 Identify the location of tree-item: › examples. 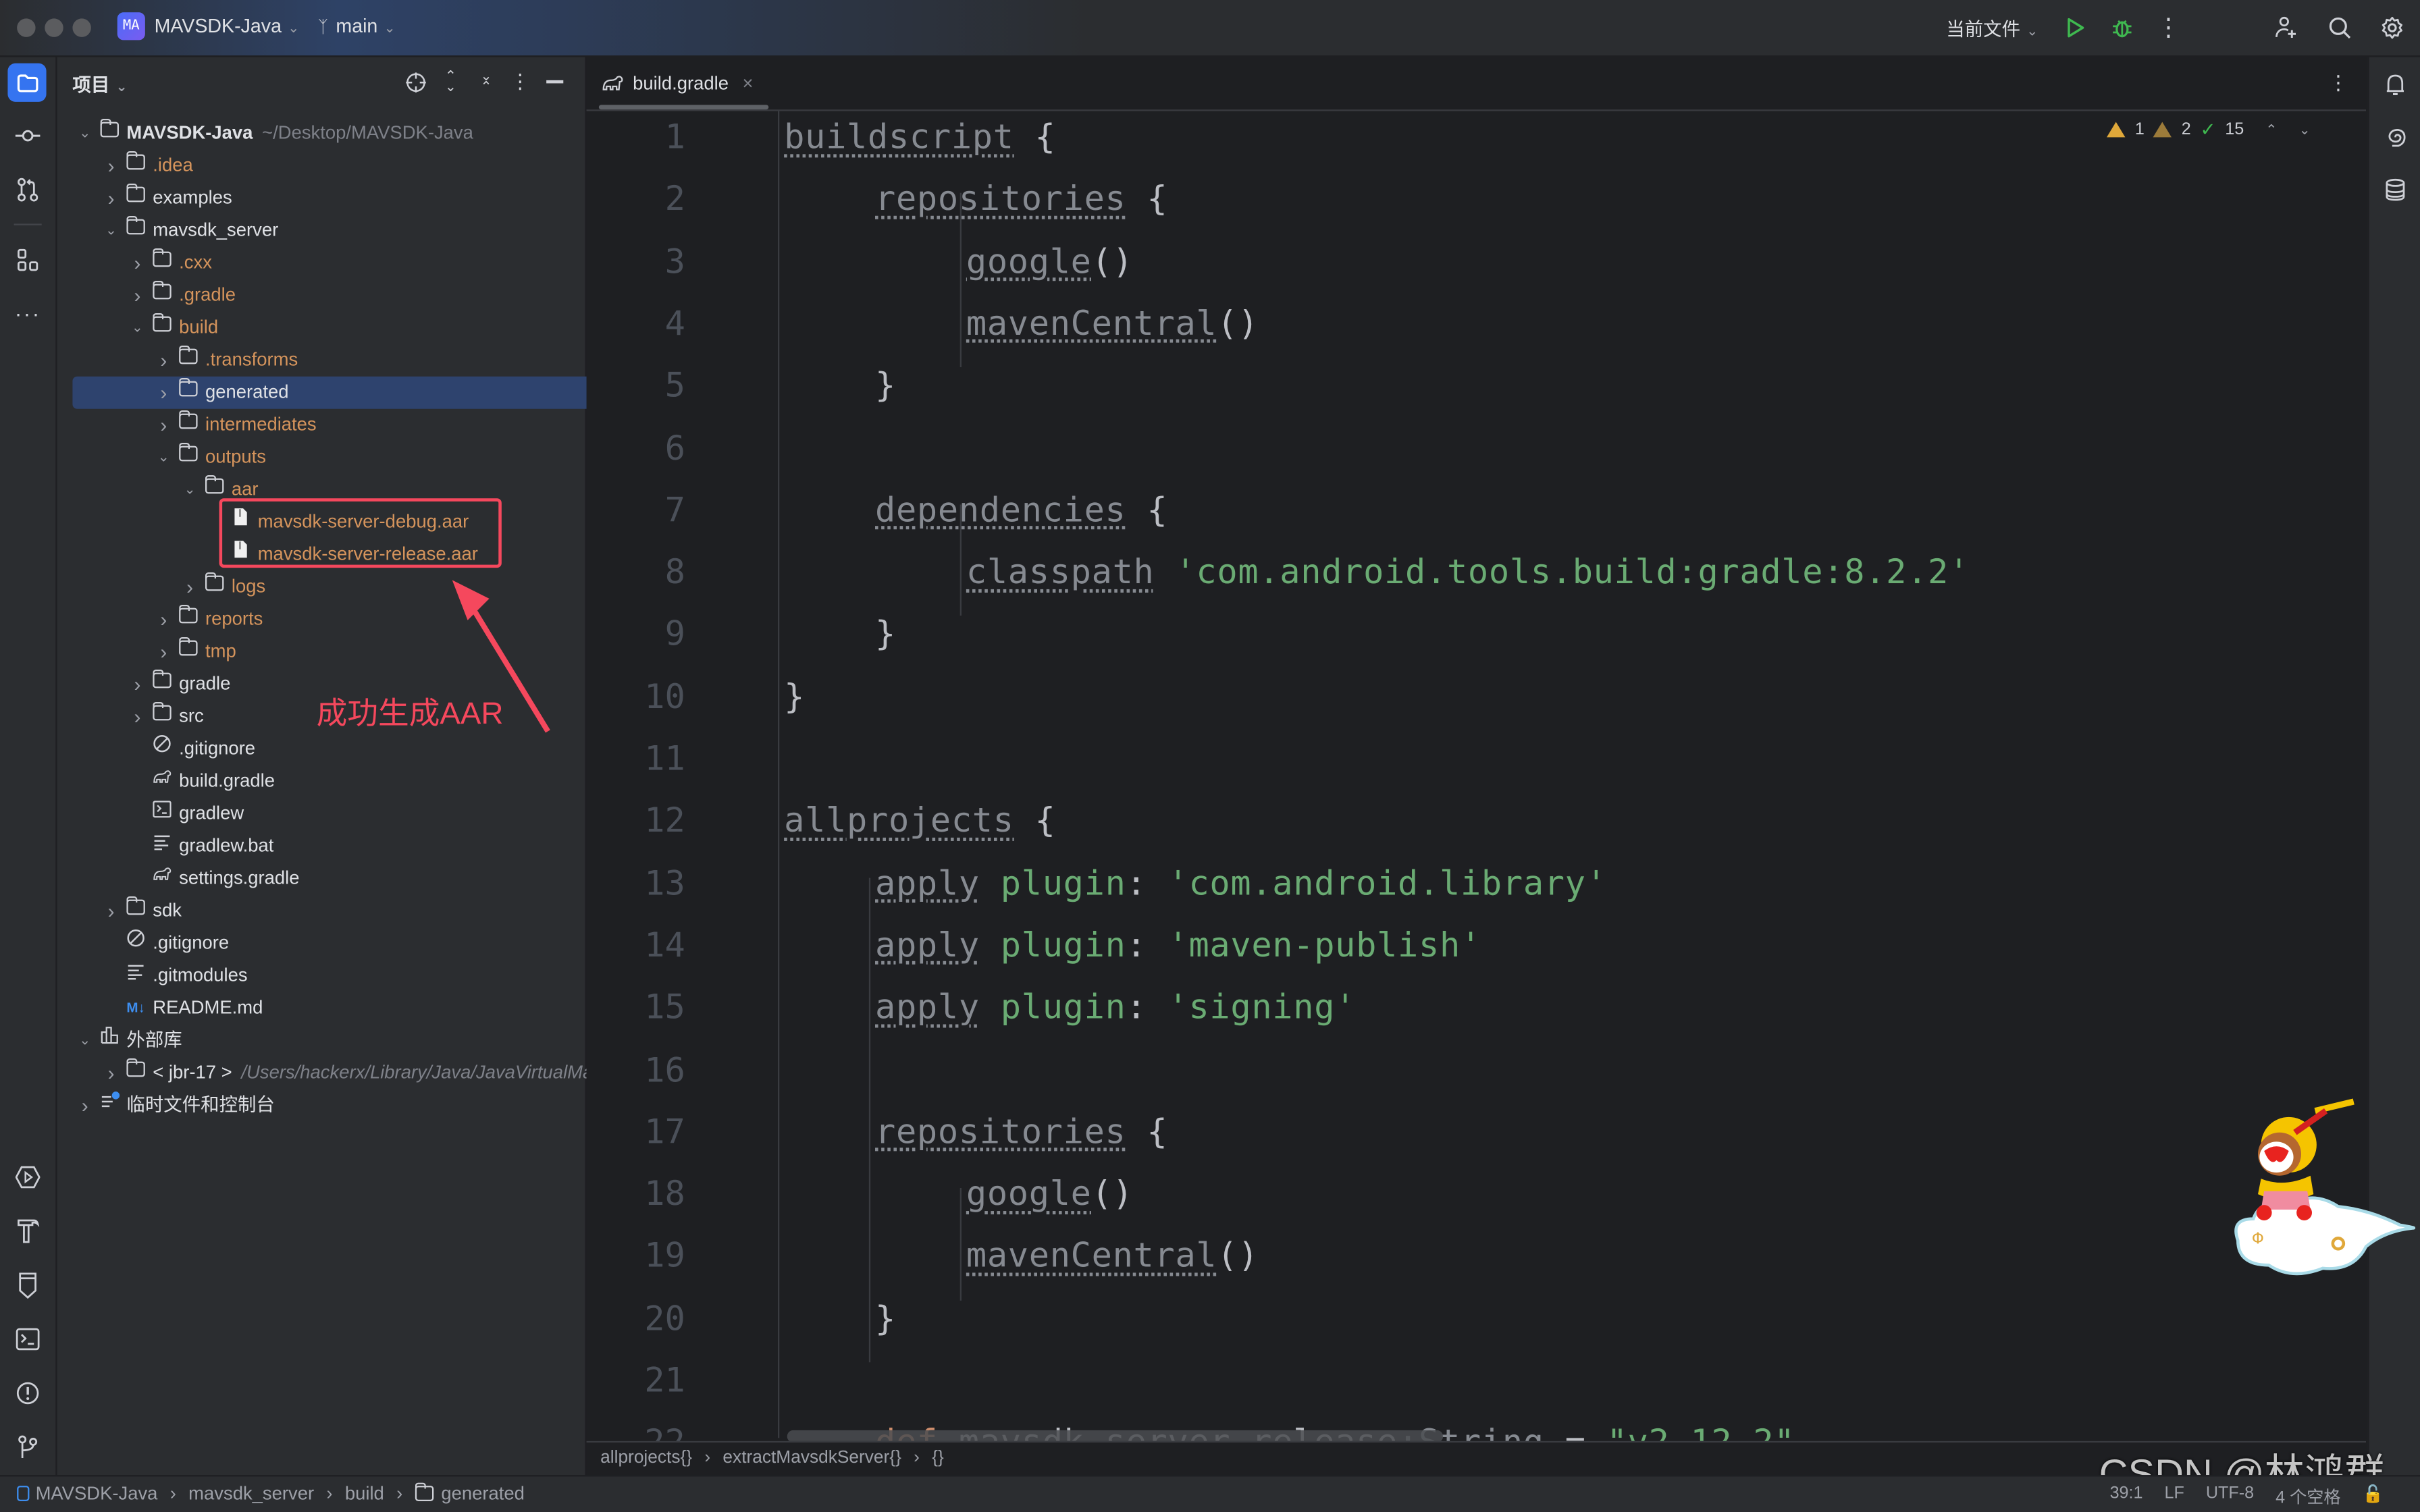
(167, 199).